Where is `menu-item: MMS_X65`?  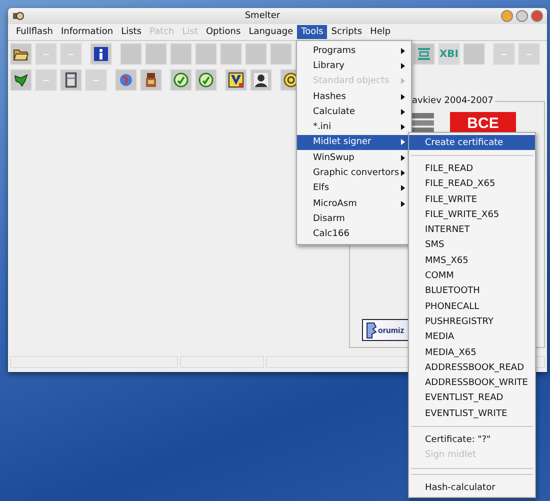
menu-item: MMS_X65 is located at coordinates (472, 260).